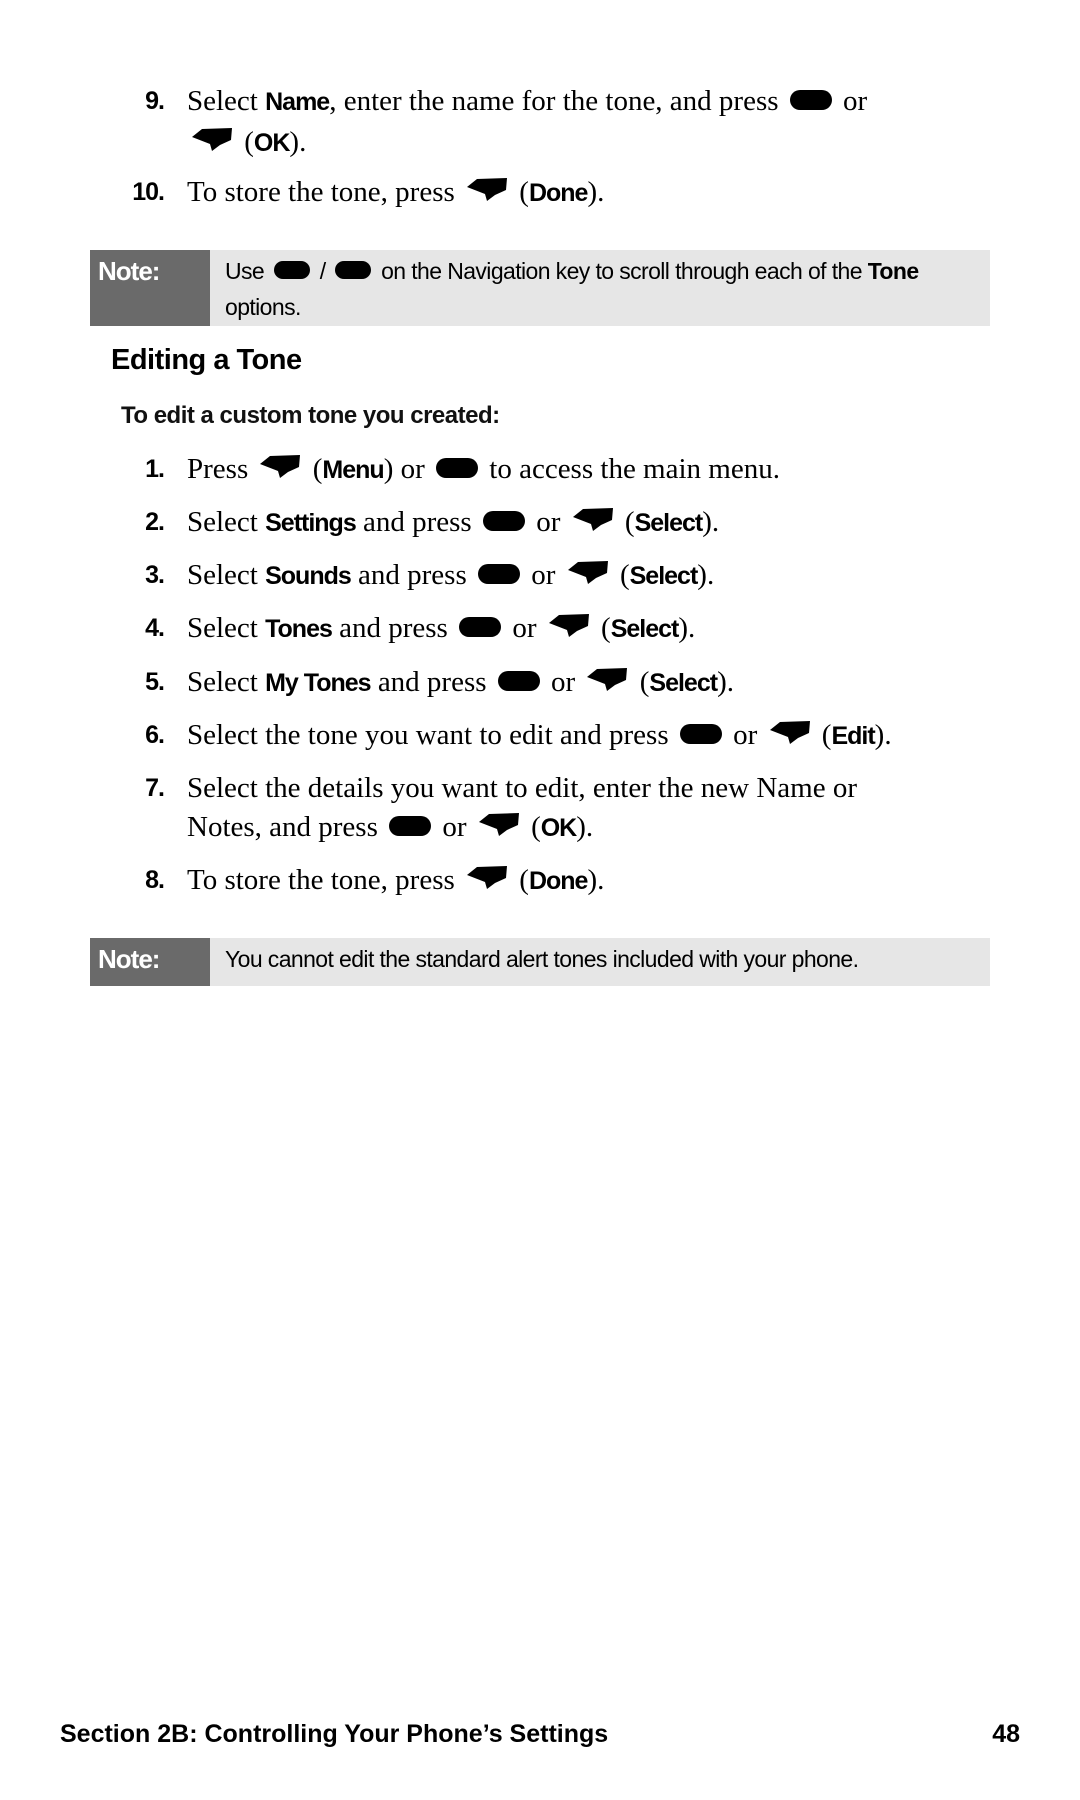 The width and height of the screenshot is (1080, 1800). I want to click on step-number: 8., so click(155, 880).